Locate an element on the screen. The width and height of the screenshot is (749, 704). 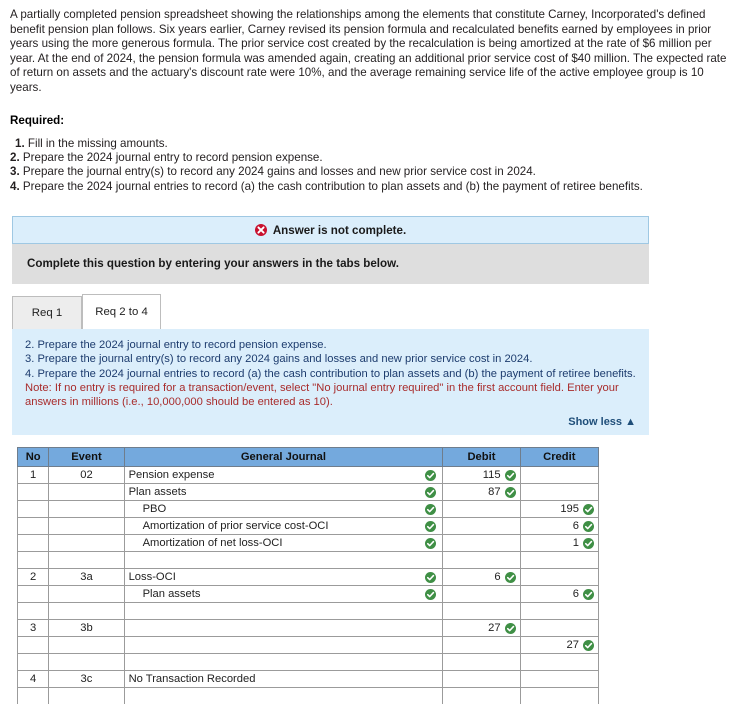
cell-credit-input: 1 is located at coordinates (559, 543).